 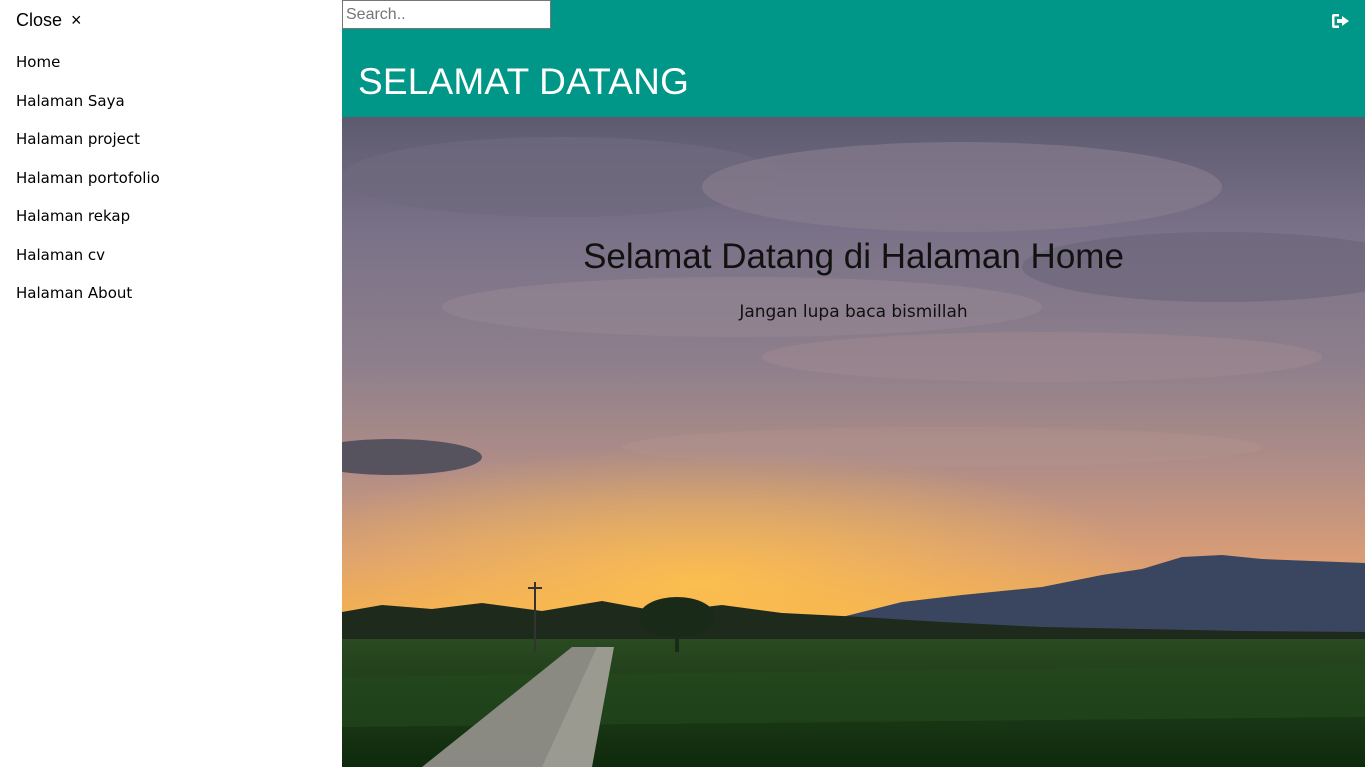 I want to click on sign-out-icon, so click(x=1341, y=21).